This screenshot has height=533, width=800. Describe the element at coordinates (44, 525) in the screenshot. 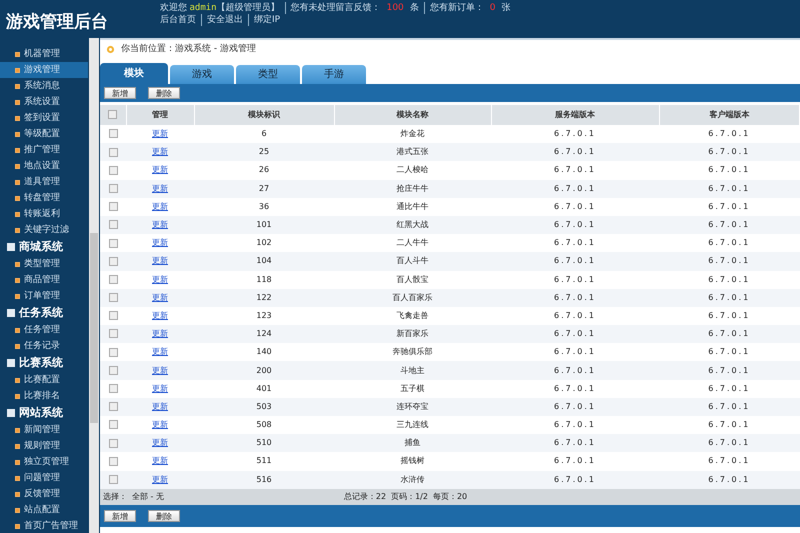

I see `sidebar-item: 首页广告管理` at that location.